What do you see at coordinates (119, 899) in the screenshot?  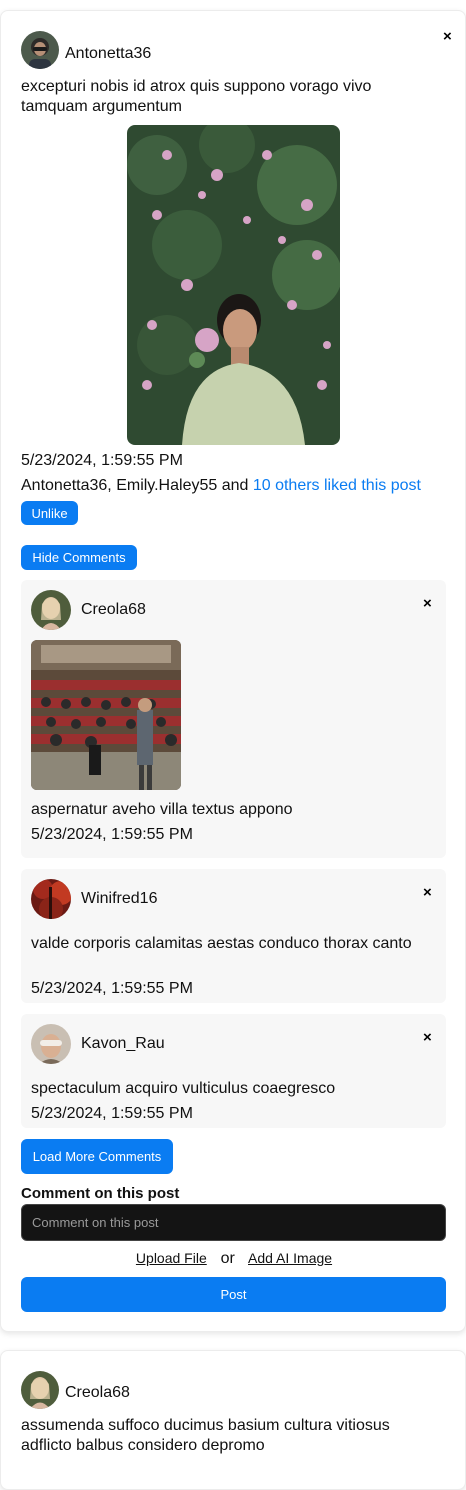 I see `comment-author: Winifred16` at bounding box center [119, 899].